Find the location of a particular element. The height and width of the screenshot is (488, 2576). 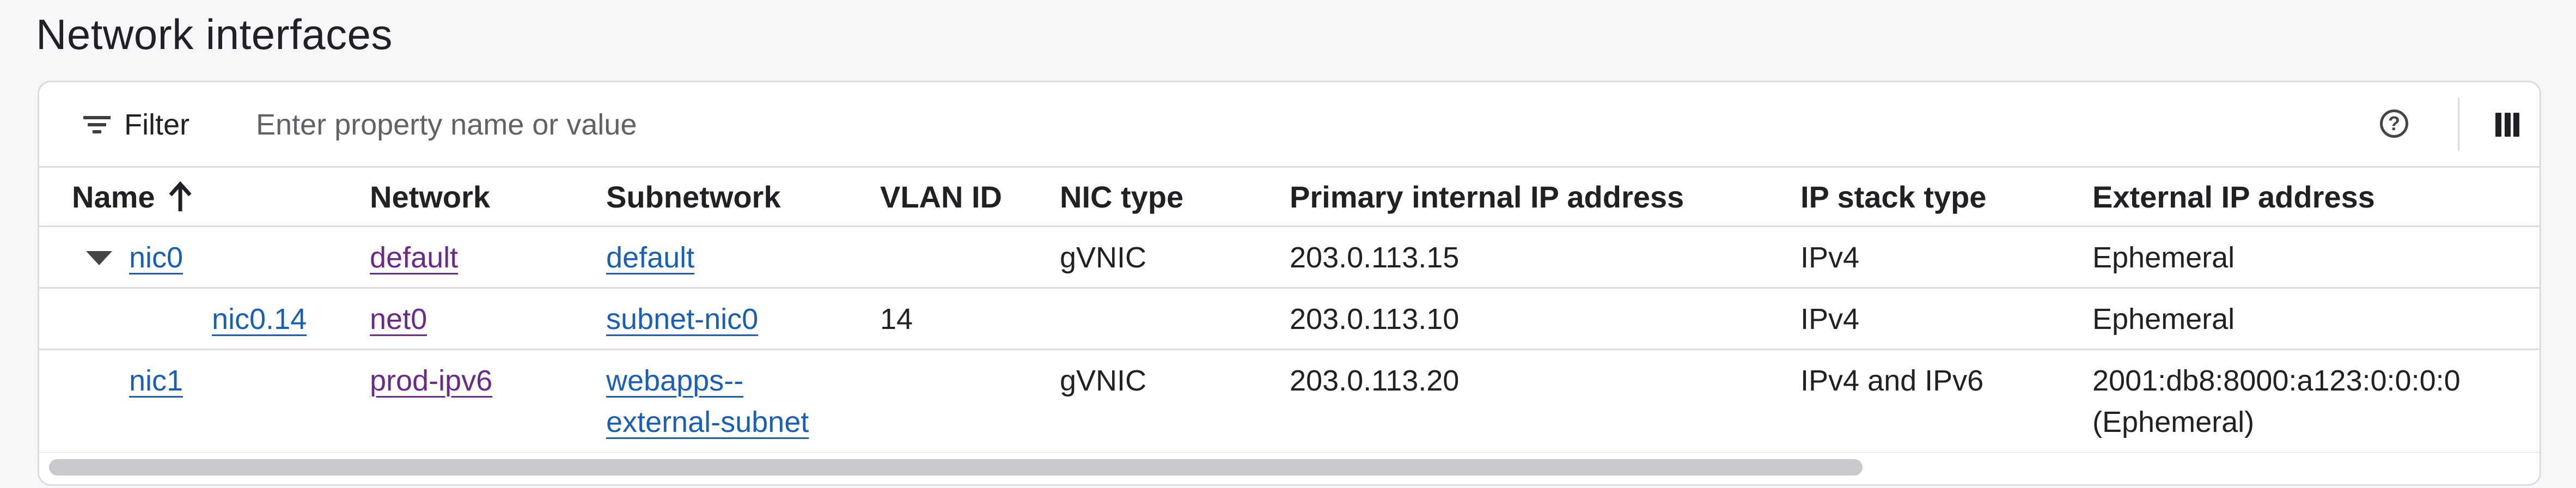

subnetwork-link: webapps-- is located at coordinates (674, 380).